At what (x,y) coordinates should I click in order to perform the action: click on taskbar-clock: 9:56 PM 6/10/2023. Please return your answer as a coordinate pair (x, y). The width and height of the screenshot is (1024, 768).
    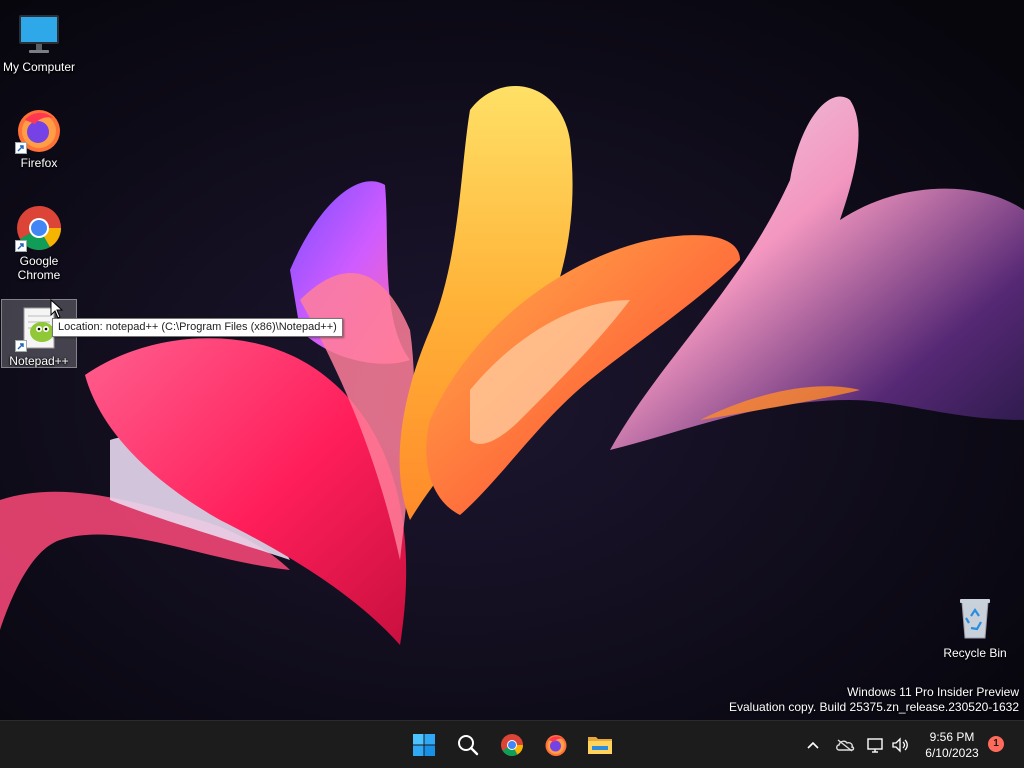
    Looking at the image, I should click on (952, 745).